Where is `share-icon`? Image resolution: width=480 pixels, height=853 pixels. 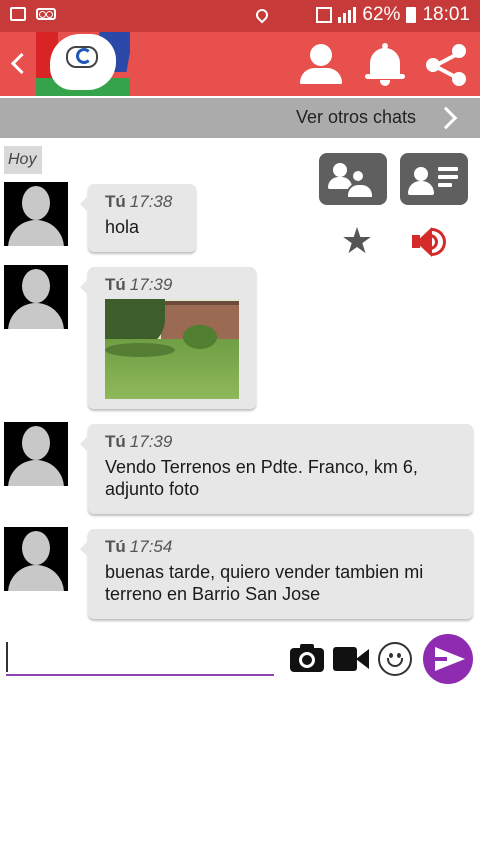 share-icon is located at coordinates (447, 65).